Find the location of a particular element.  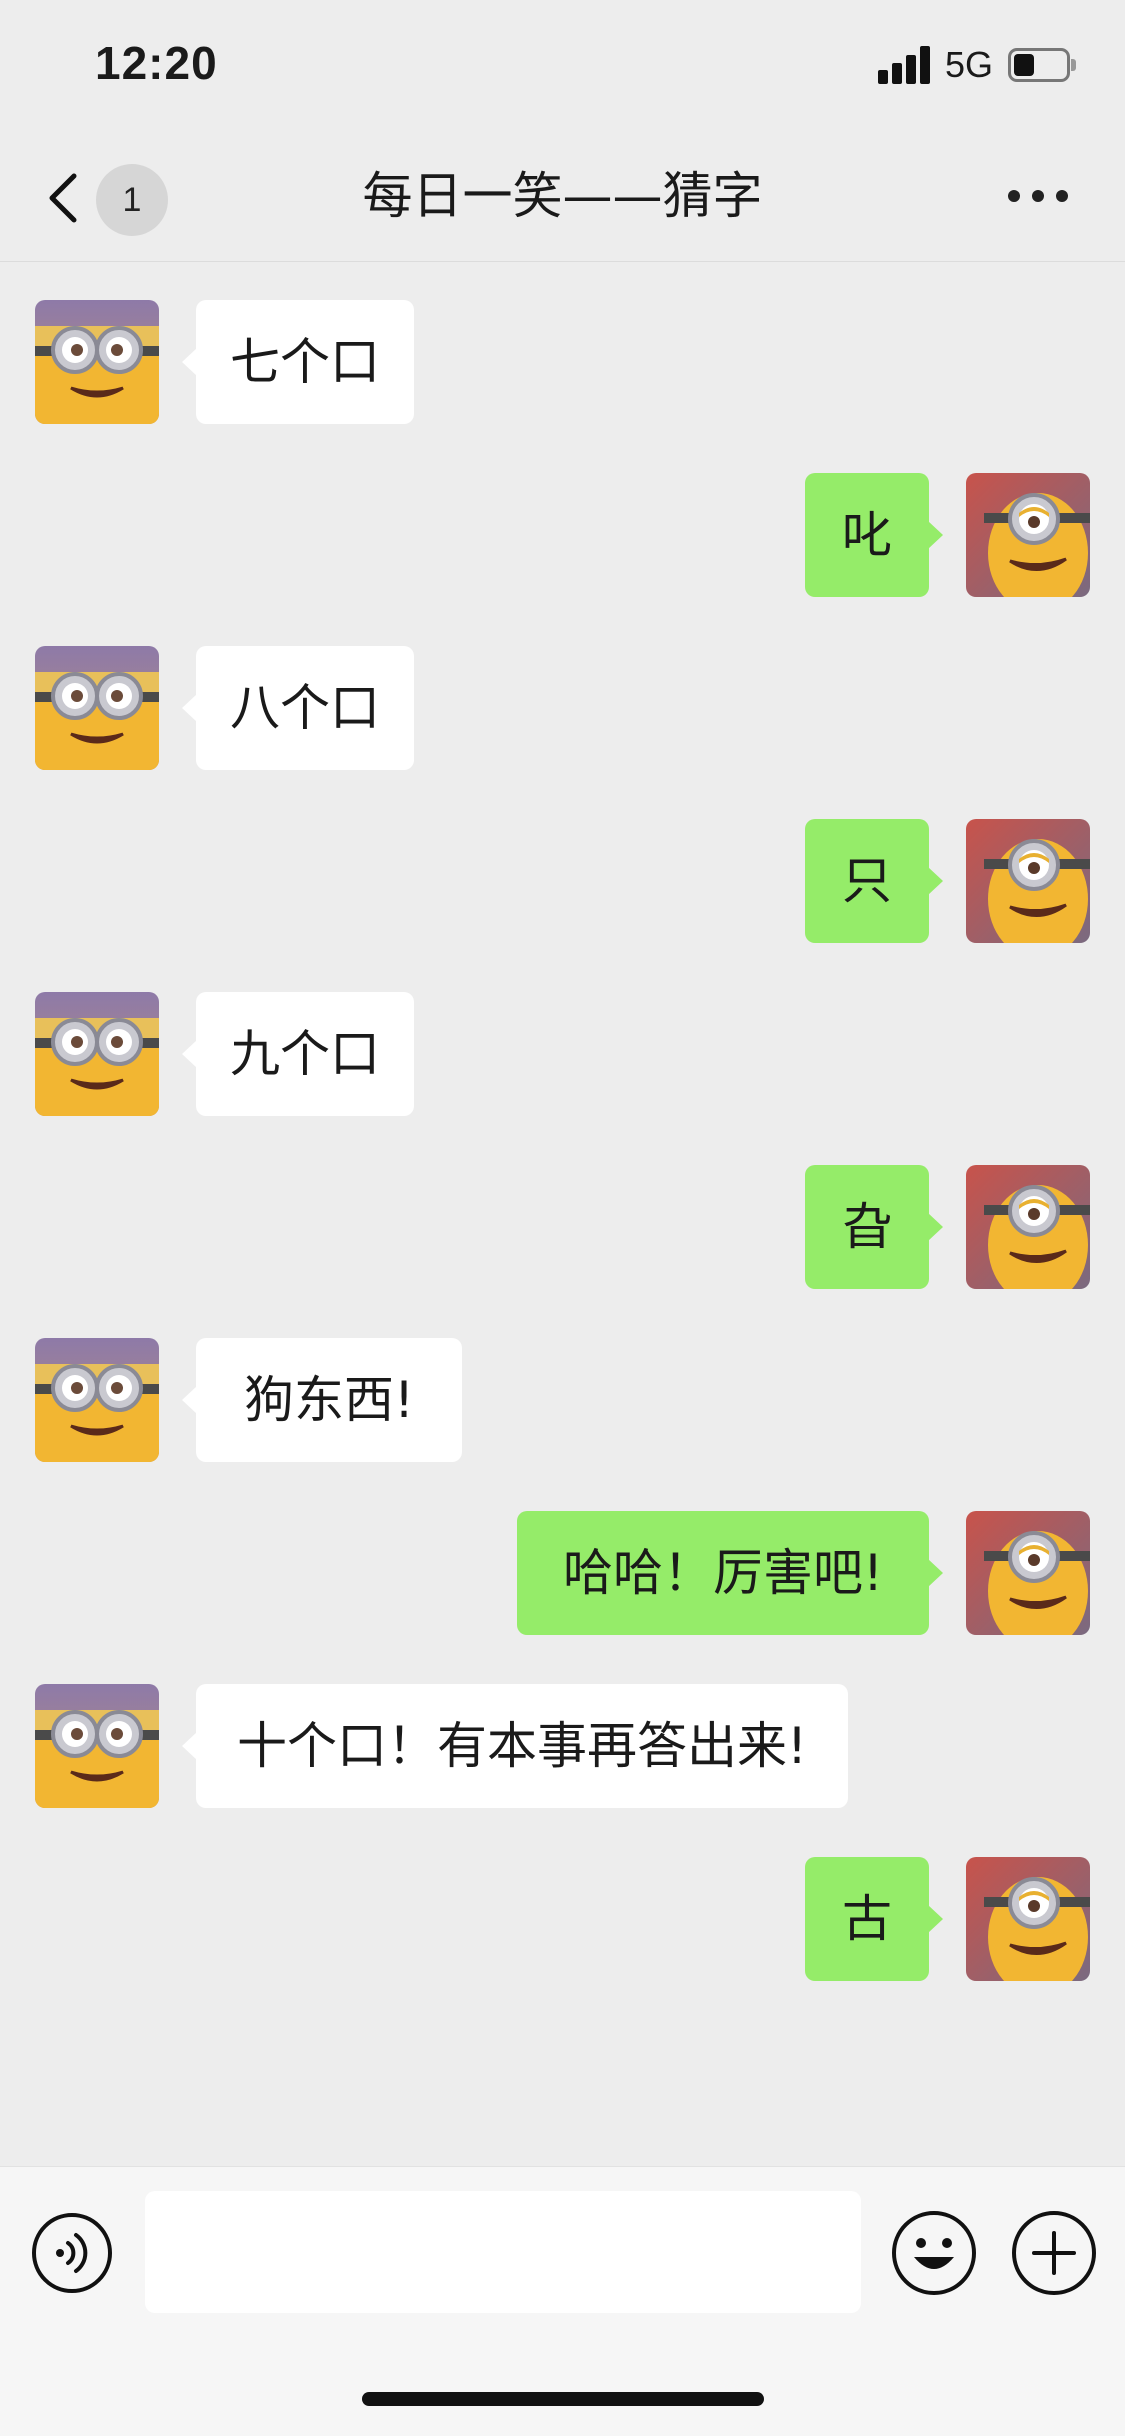

outgoing-message: 叱 is located at coordinates (562, 535).